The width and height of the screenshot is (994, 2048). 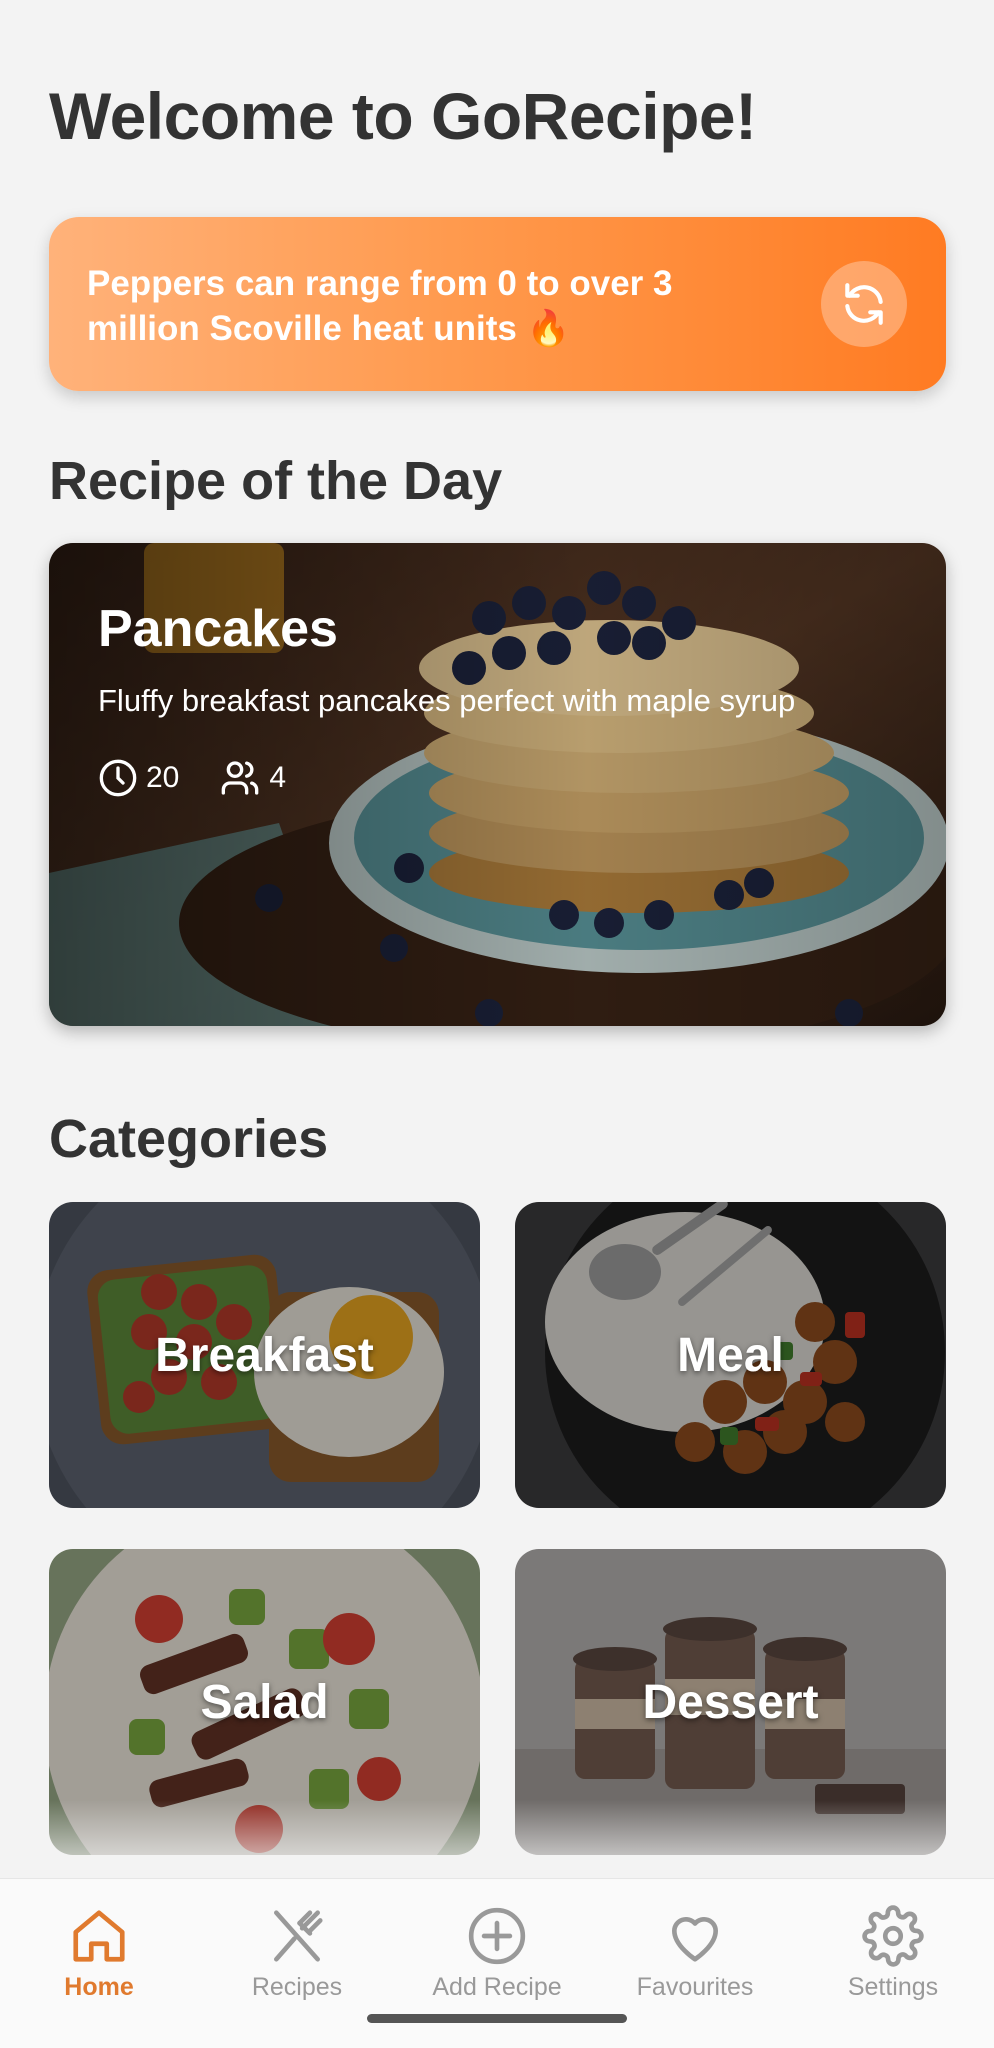 What do you see at coordinates (278, 777) in the screenshot?
I see `recipe-servings-value: 4` at bounding box center [278, 777].